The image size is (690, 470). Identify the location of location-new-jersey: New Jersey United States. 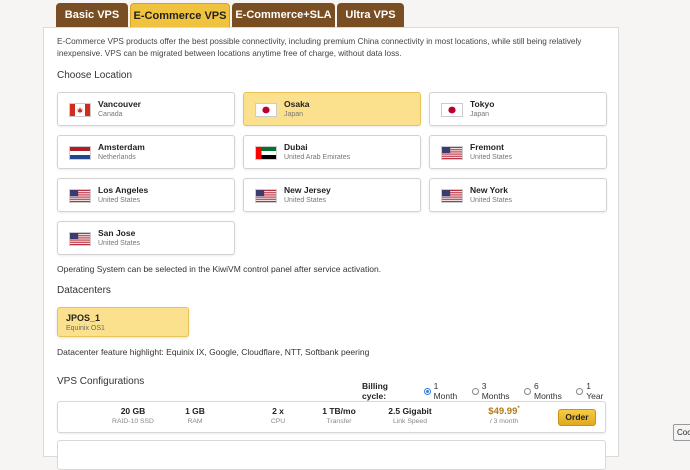
(332, 195).